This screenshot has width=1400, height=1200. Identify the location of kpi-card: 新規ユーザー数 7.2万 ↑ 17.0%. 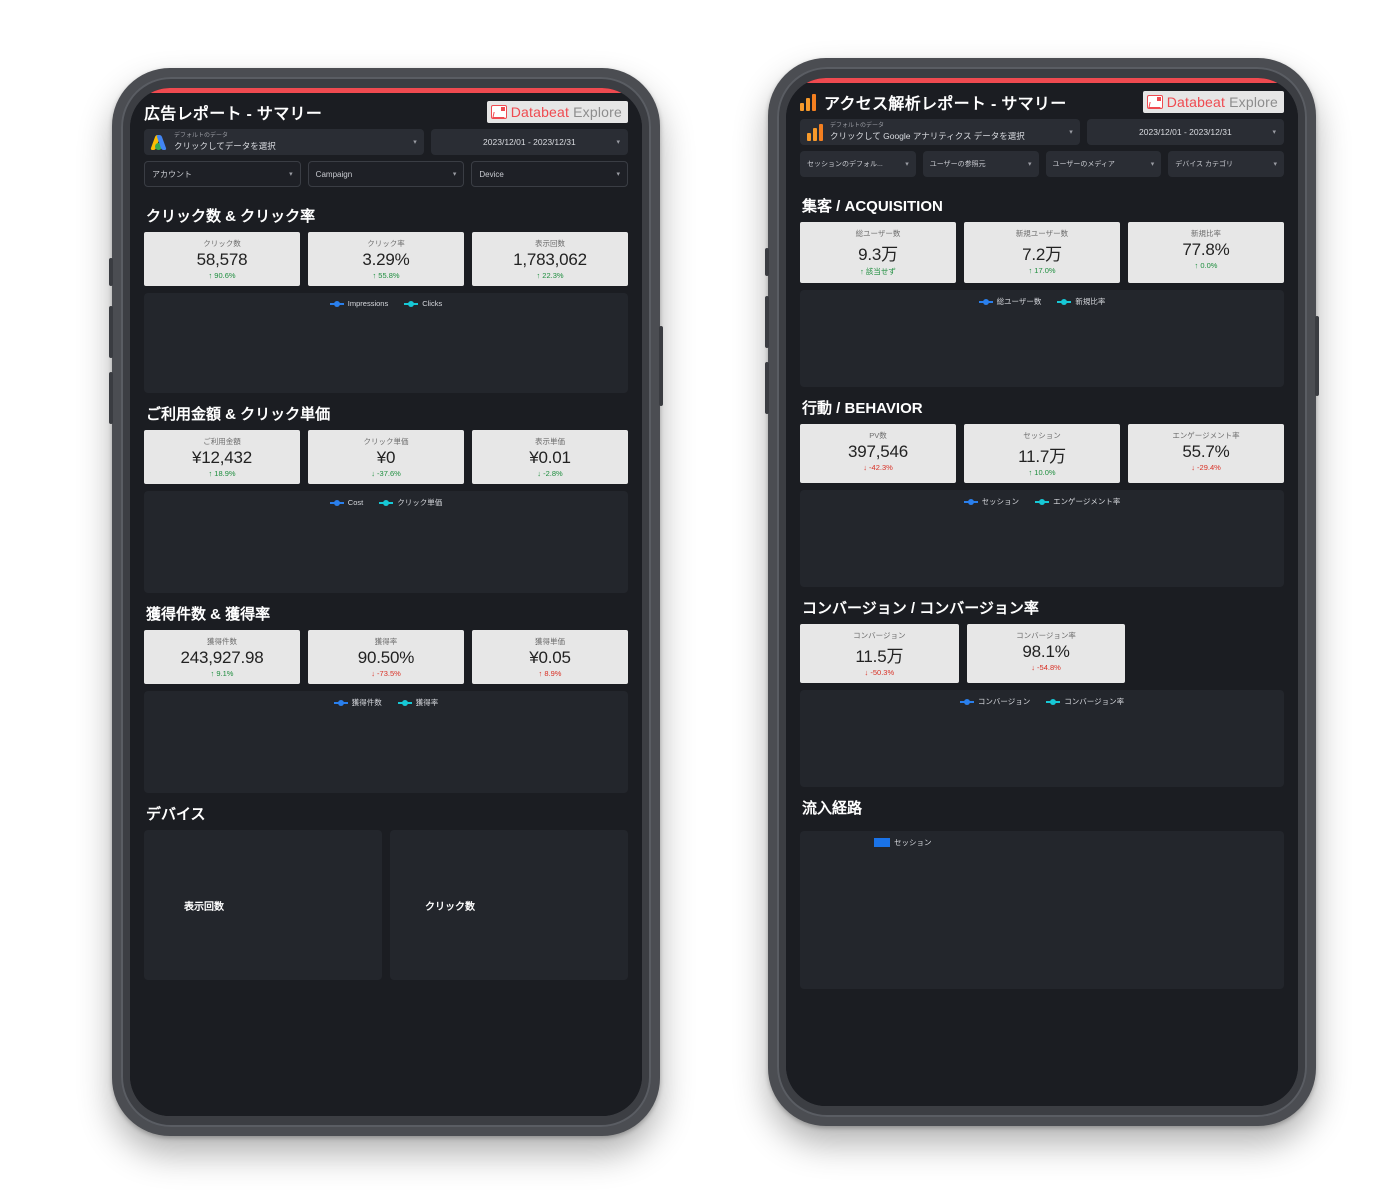
(1042, 252).